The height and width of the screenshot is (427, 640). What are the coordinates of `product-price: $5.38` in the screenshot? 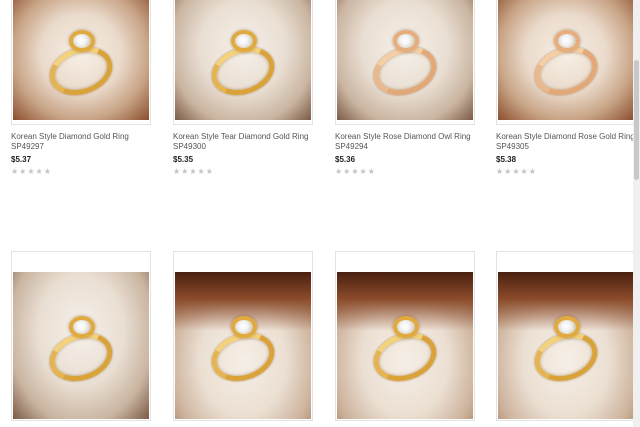 It's located at (506, 159).